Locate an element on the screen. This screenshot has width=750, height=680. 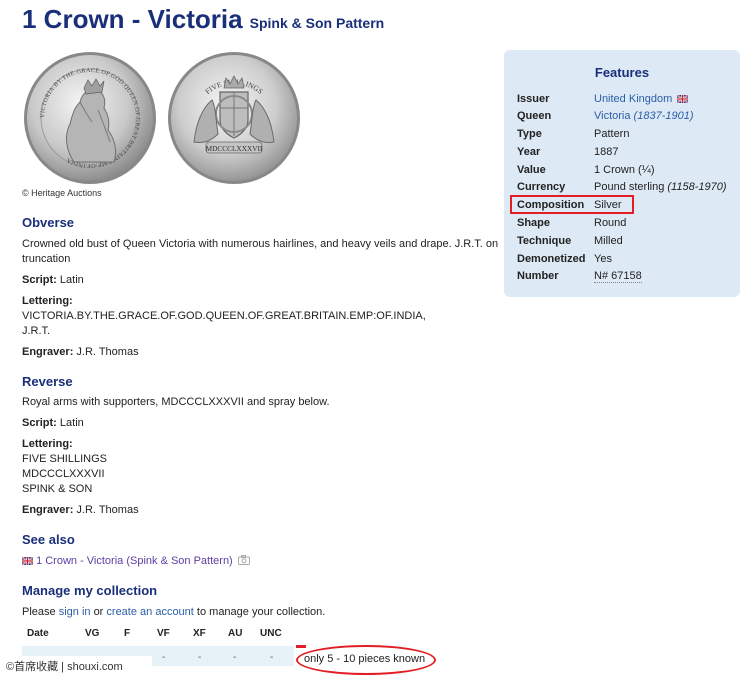
col-date: Date is located at coordinates (38, 633).